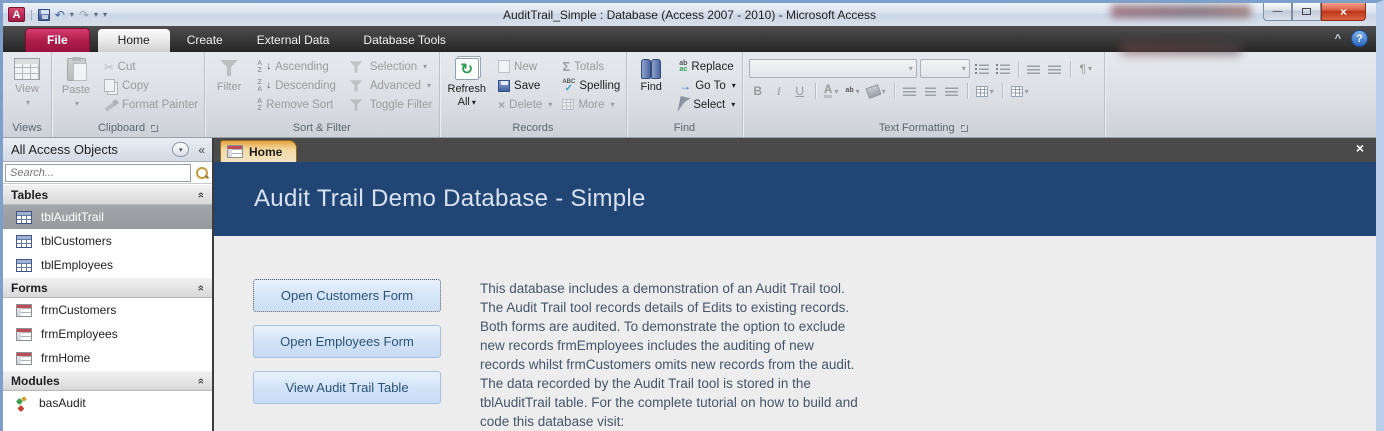 Image resolution: width=1384 pixels, height=431 pixels. Describe the element at coordinates (779, 91) in the screenshot. I see `italic-button: I` at that location.